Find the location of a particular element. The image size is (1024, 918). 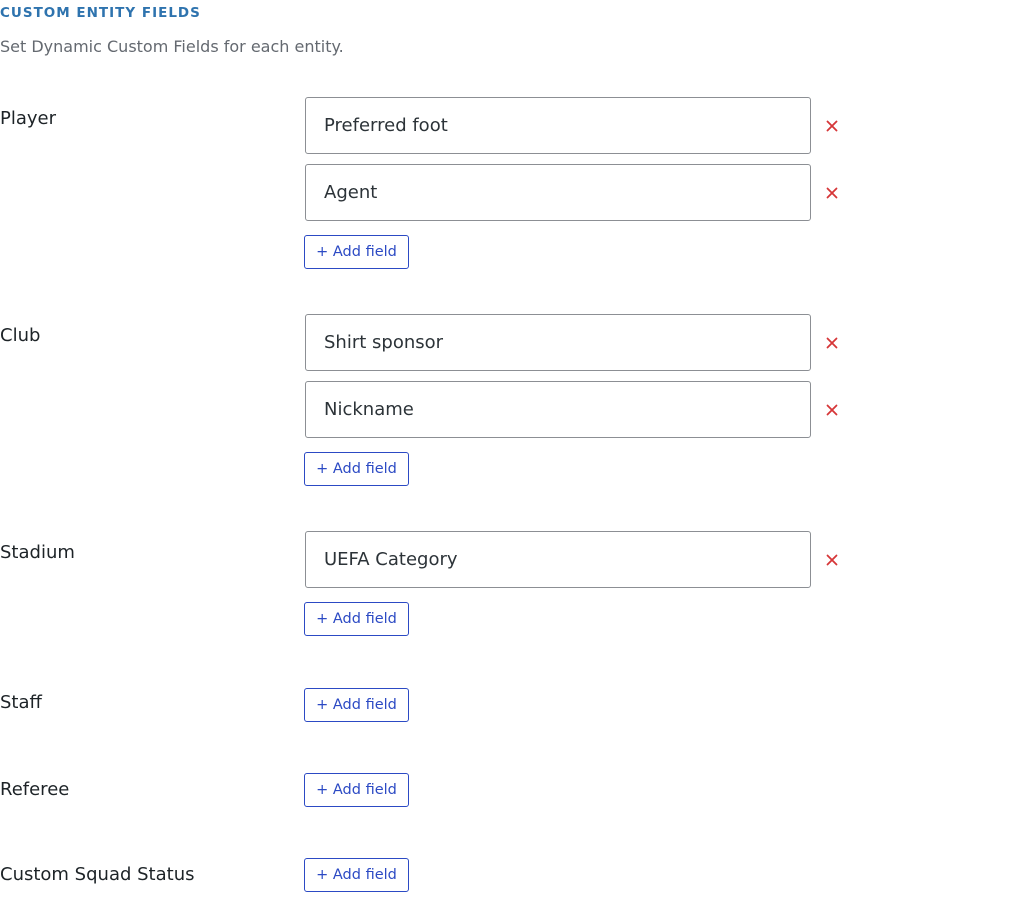

add-field-button-referee: + Add field is located at coordinates (356, 790).